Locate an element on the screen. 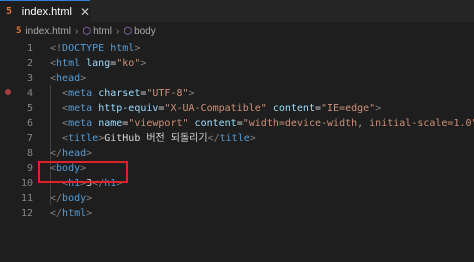 The height and width of the screenshot is (262, 474). code-text: <meta charset="UTF-8"> is located at coordinates (122, 93).